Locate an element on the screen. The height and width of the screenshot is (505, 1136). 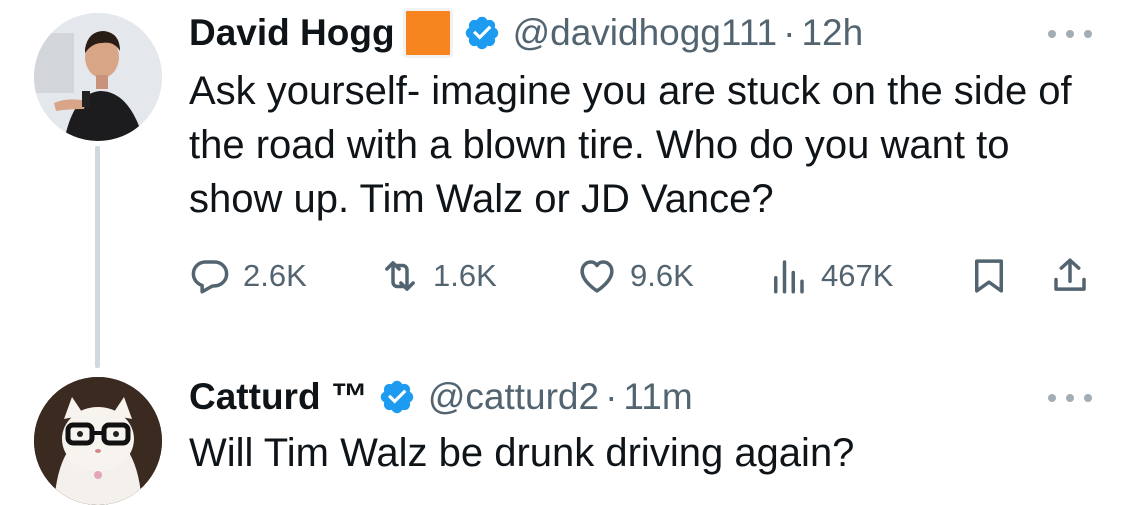
orange-square-emoji-icon is located at coordinates (427, 33).